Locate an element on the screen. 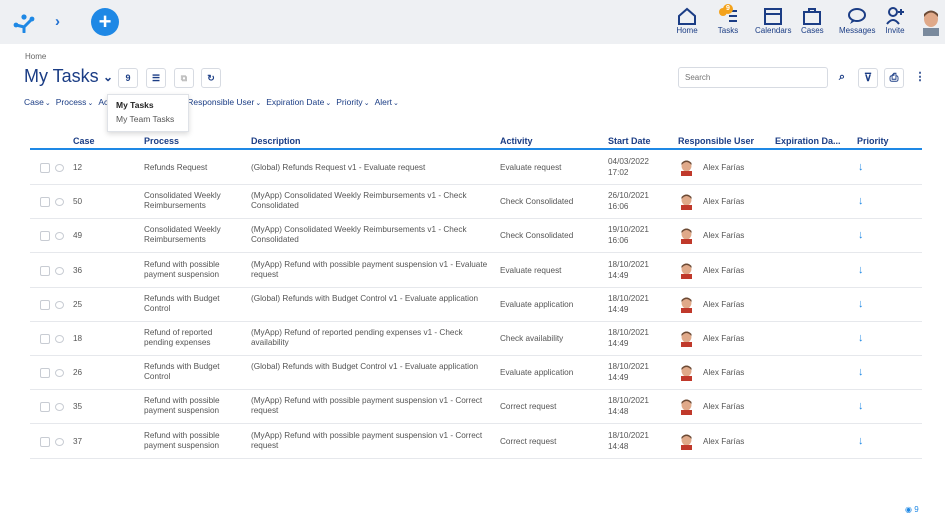 This screenshot has height=520, width=945. filter-settings-button: ☰ is located at coordinates (156, 78).